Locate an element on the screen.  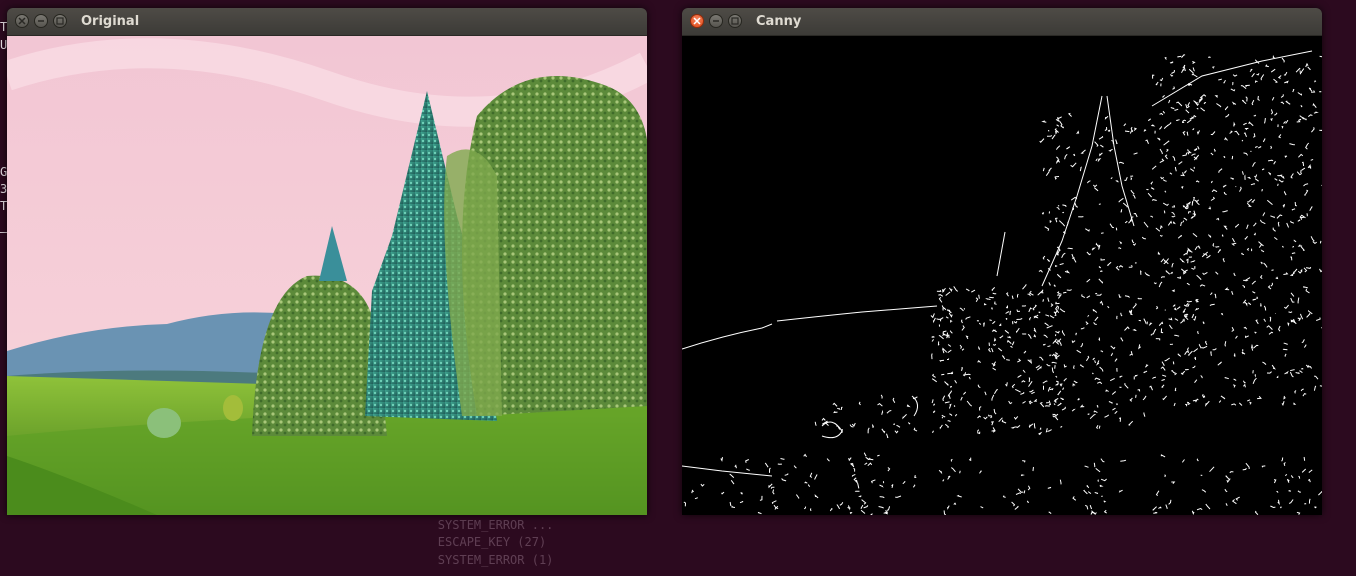
window-title: Canny is located at coordinates (779, 21).